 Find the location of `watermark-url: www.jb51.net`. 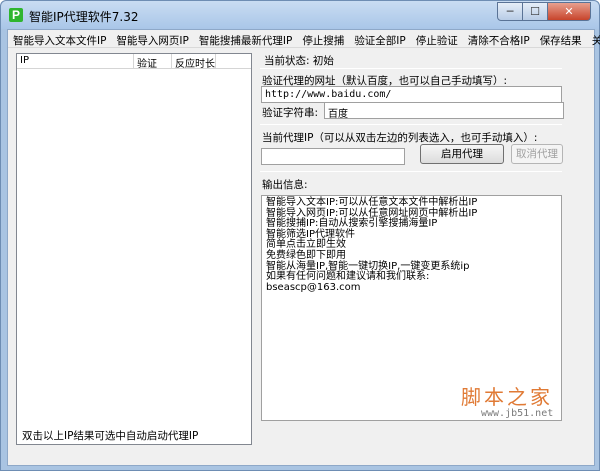

watermark-url: www.jb51.net is located at coordinates (517, 413).